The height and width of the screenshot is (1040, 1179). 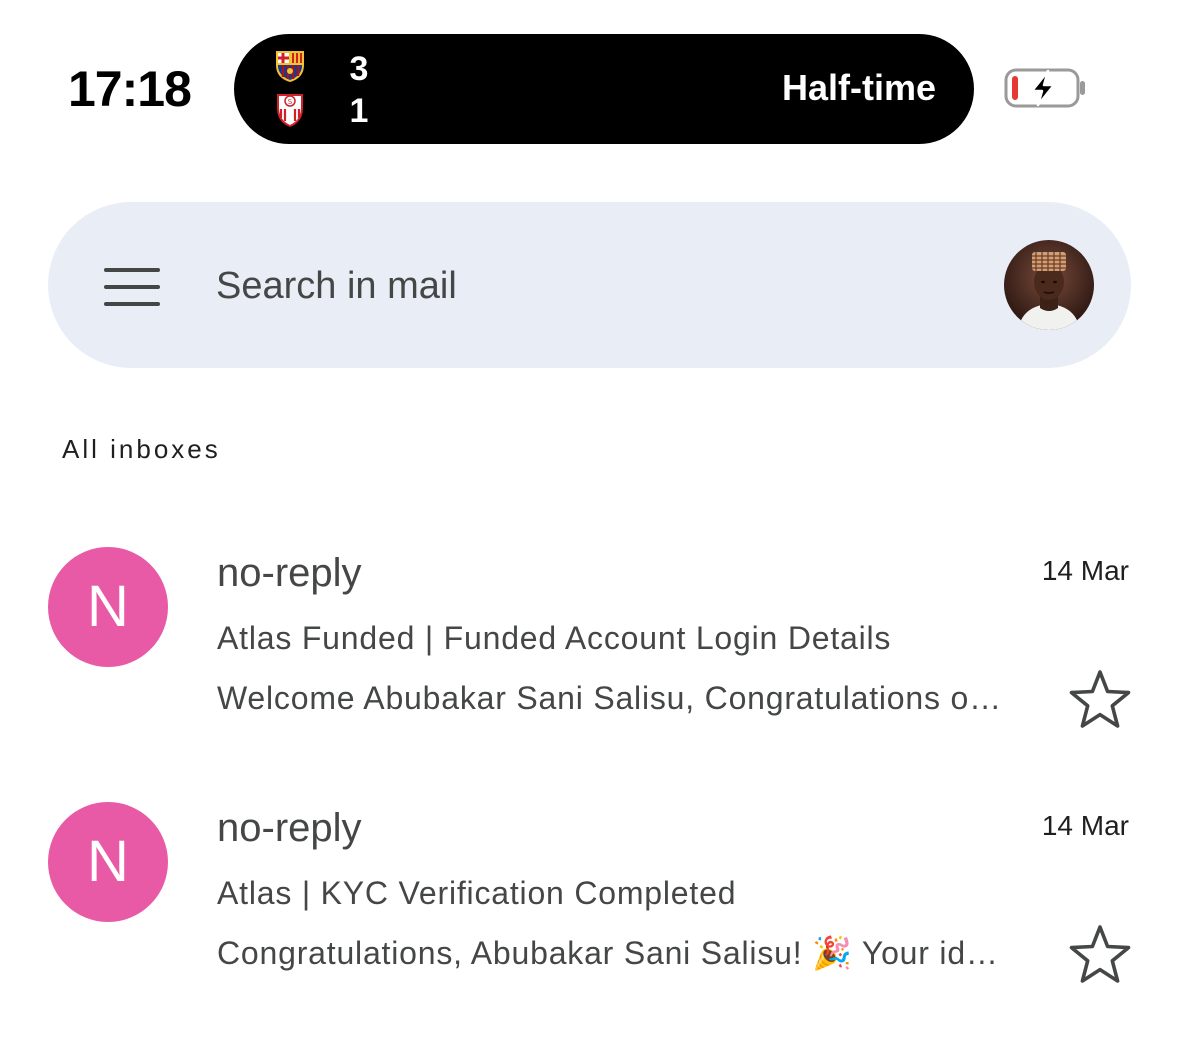 What do you see at coordinates (290, 66) in the screenshot?
I see `fc-barcelona-crest-icon` at bounding box center [290, 66].